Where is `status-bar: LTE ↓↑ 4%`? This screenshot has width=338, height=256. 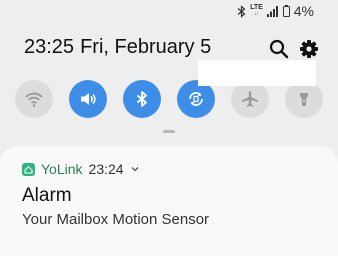 status-bar: LTE ↓↑ 4% is located at coordinates (169, 12).